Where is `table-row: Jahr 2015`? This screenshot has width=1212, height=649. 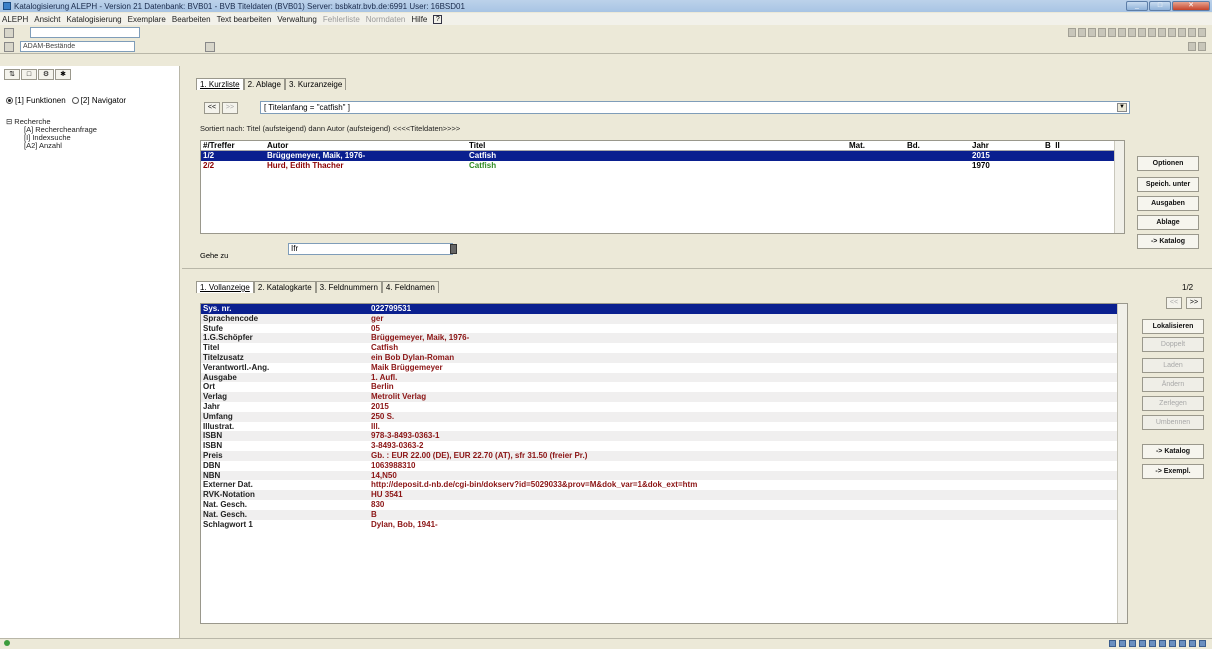
table-row: Jahr 2015 is located at coordinates (664, 407).